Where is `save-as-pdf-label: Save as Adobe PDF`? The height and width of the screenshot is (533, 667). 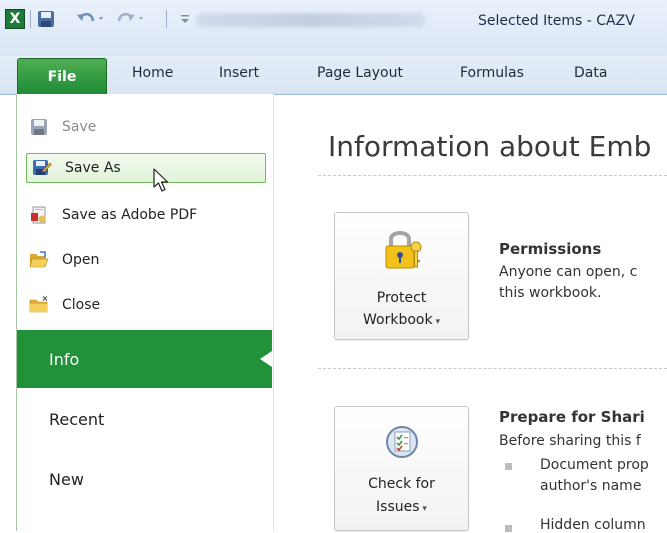
save-as-pdf-label: Save as Adobe PDF is located at coordinates (130, 215).